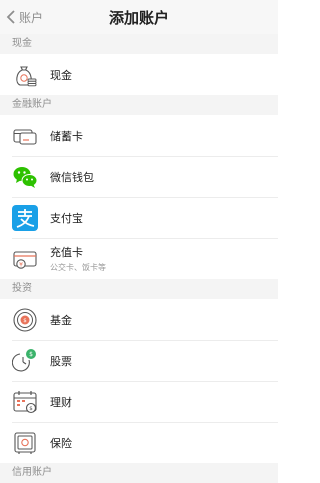 The image size is (320, 483). I want to click on section-header-credit: 信用账户, so click(139, 473).